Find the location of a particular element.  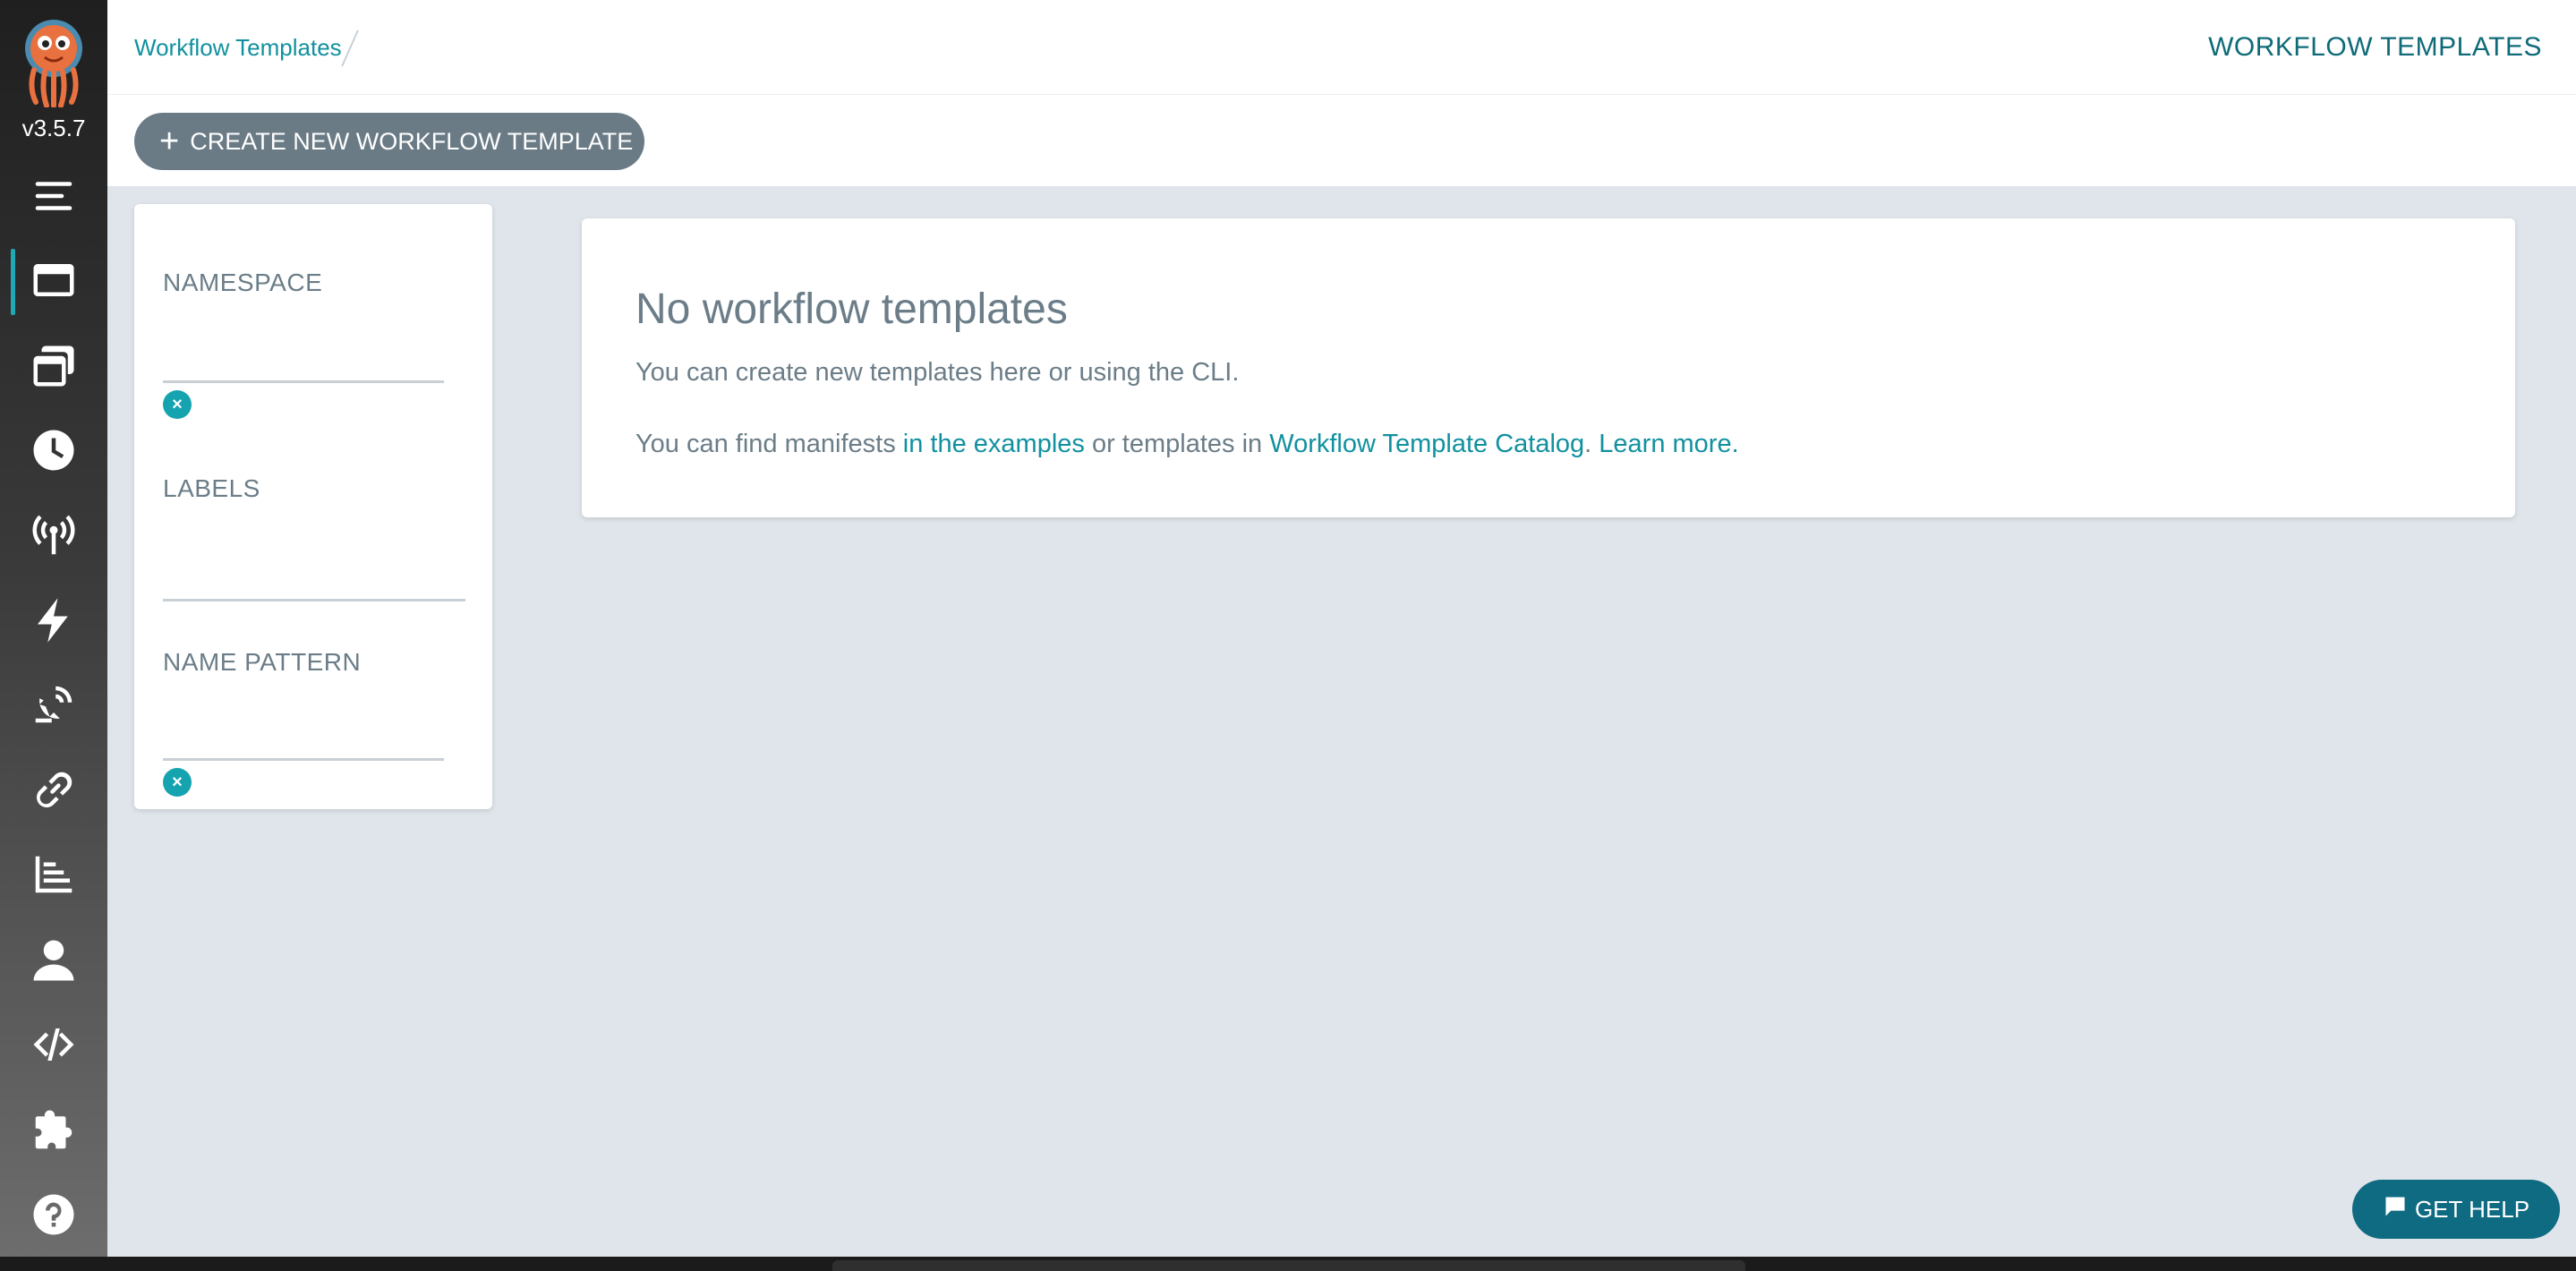

catalog-prefix-text: or templates in is located at coordinates (1177, 444).